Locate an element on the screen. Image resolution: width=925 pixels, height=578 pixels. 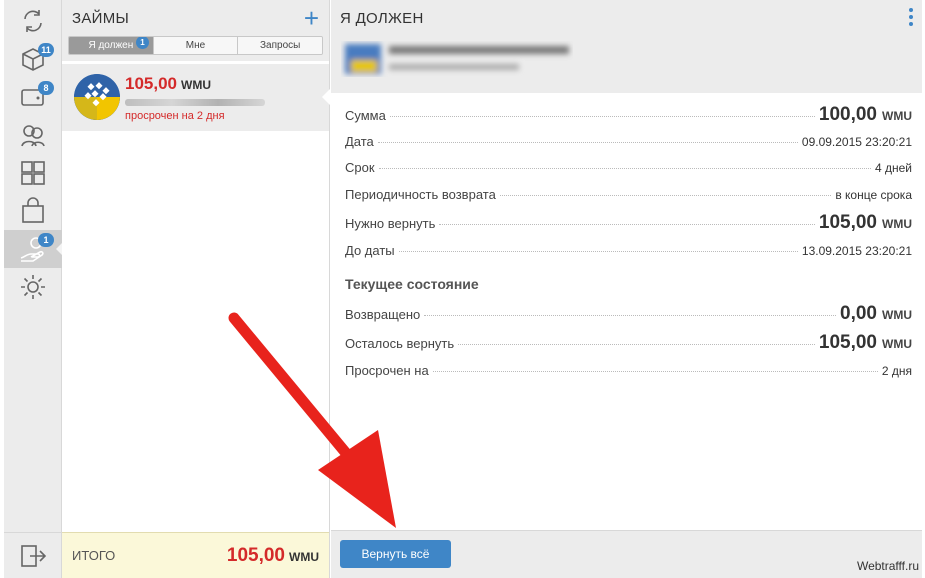
total-bar: ИТОГО 105,00 WMU is located at coordinates (195, 555).